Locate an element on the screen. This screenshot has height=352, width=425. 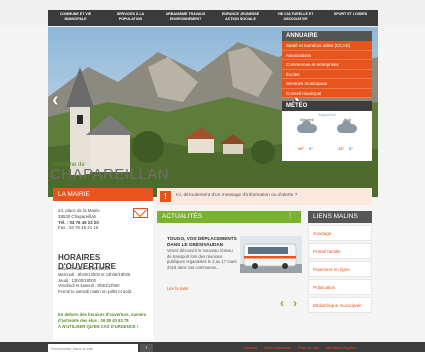
annuaire-link-services: Services municipaux is located at coordinates (327, 84).